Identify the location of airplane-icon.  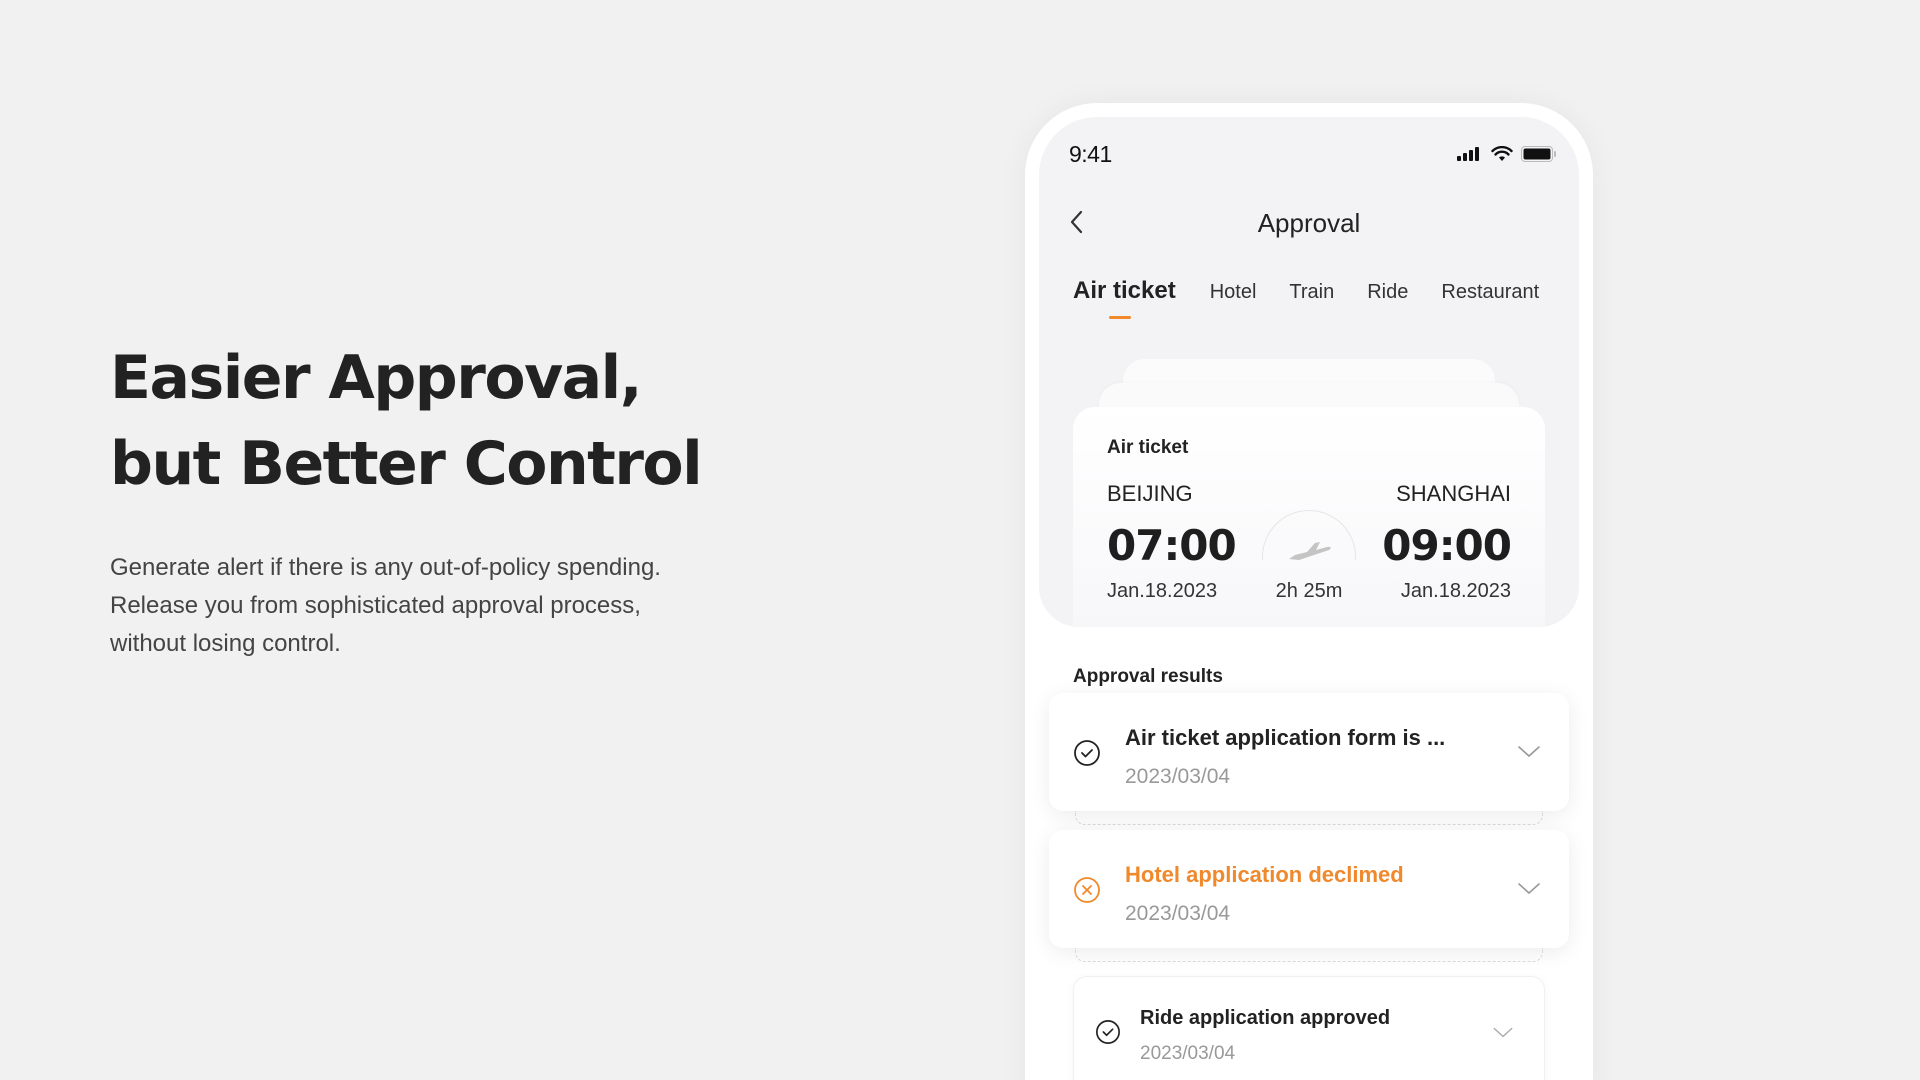
(1310, 551).